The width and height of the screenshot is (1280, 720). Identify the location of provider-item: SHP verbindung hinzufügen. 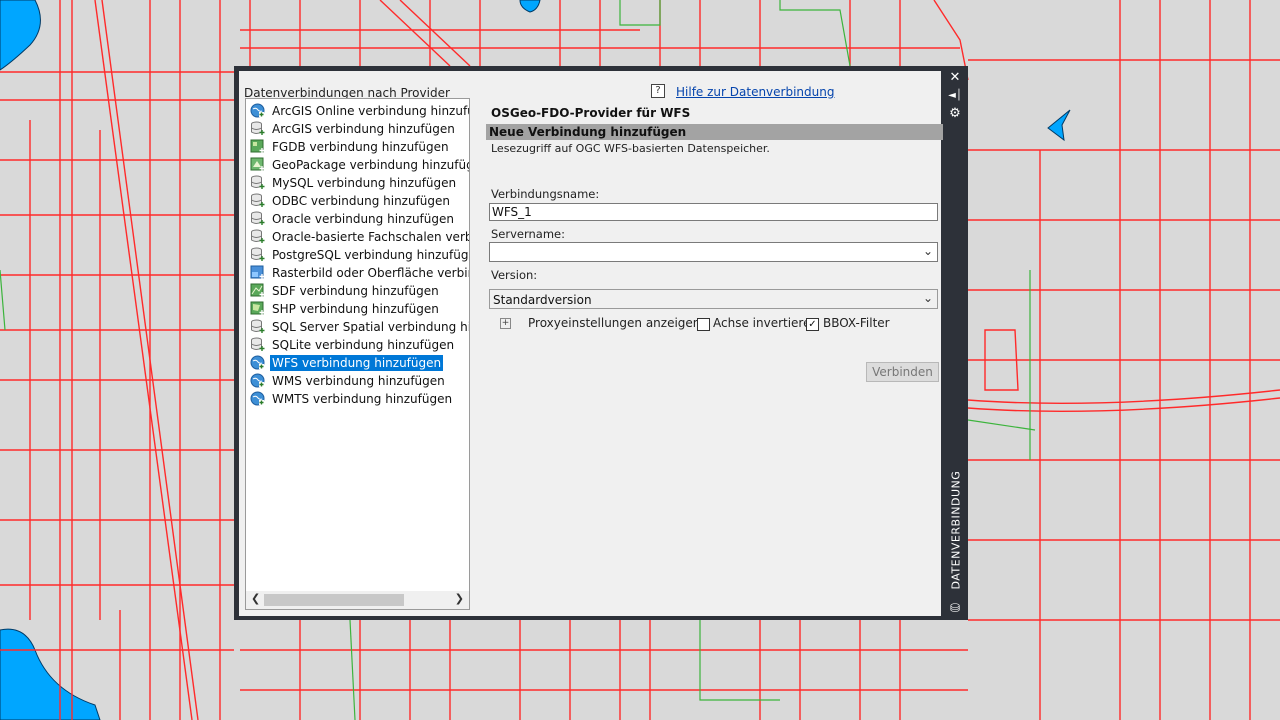
(359, 309).